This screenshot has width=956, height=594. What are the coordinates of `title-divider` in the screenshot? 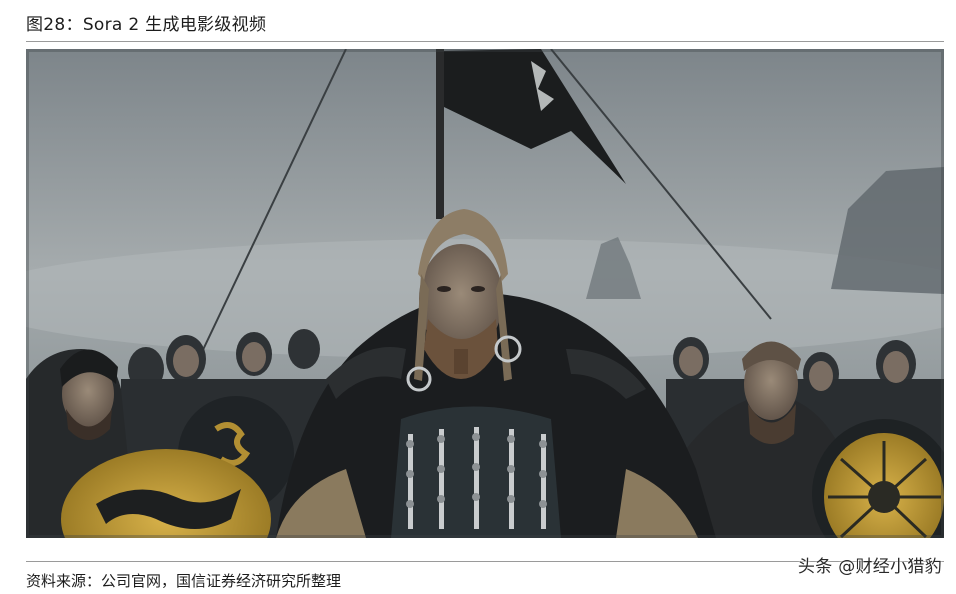 It's located at (485, 41).